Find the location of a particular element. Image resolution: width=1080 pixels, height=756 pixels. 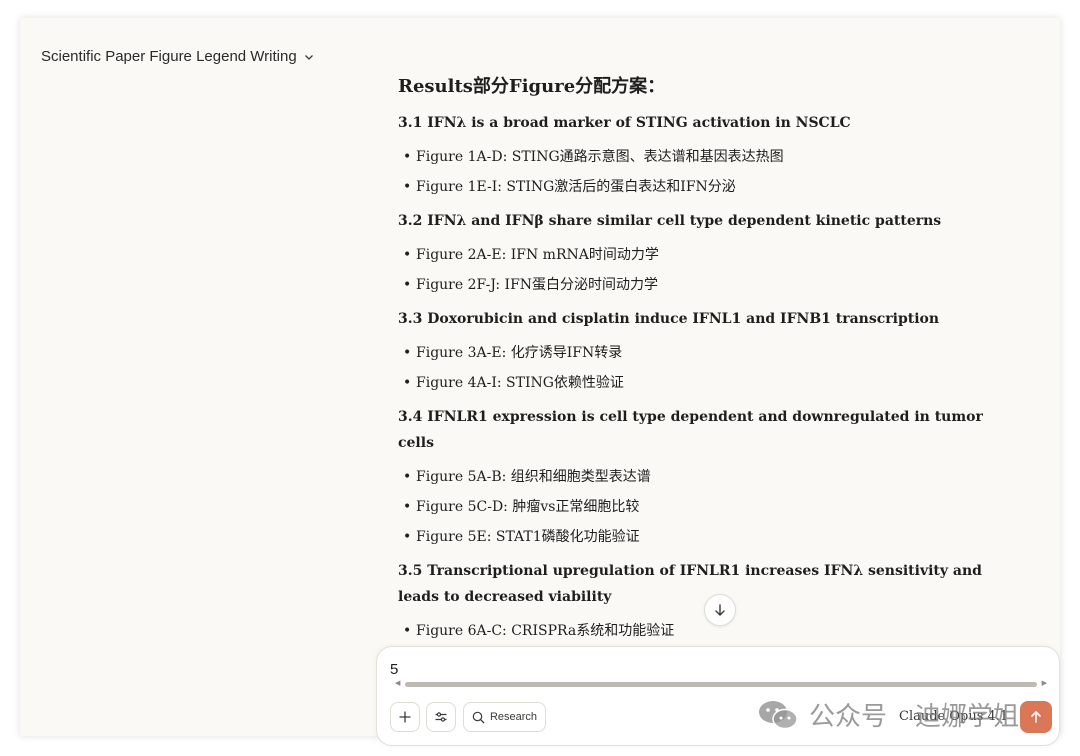

sliders-icon is located at coordinates (441, 717).